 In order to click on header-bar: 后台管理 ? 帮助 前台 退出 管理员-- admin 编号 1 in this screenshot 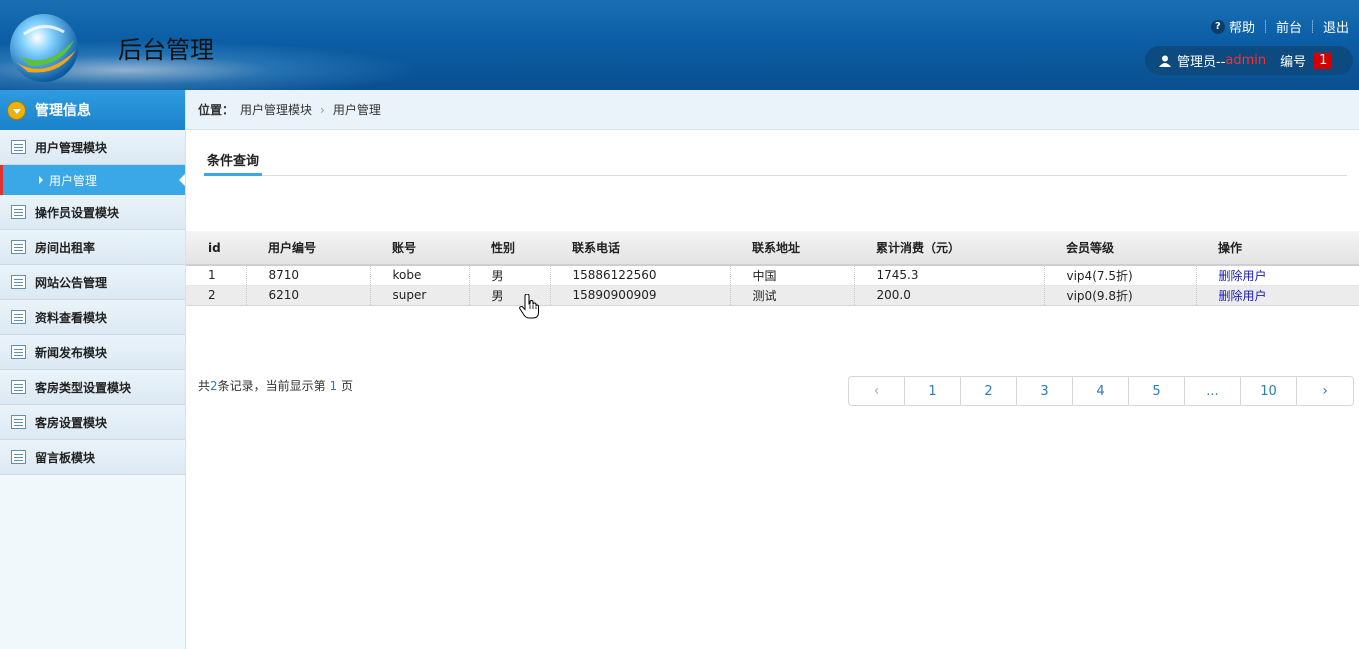, I will do `click(679, 45)`.